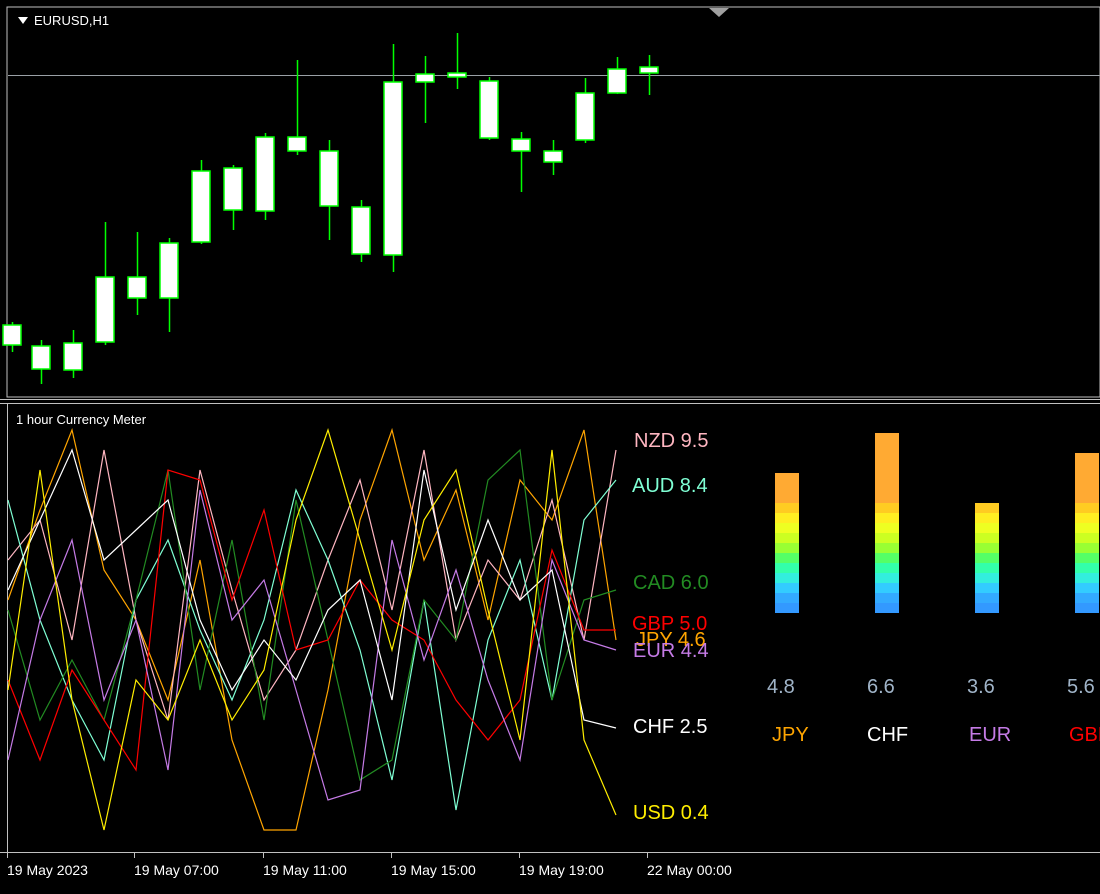  Describe the element at coordinates (561, 870) in the screenshot. I see `time-label-4: 19 May 19:00` at that location.